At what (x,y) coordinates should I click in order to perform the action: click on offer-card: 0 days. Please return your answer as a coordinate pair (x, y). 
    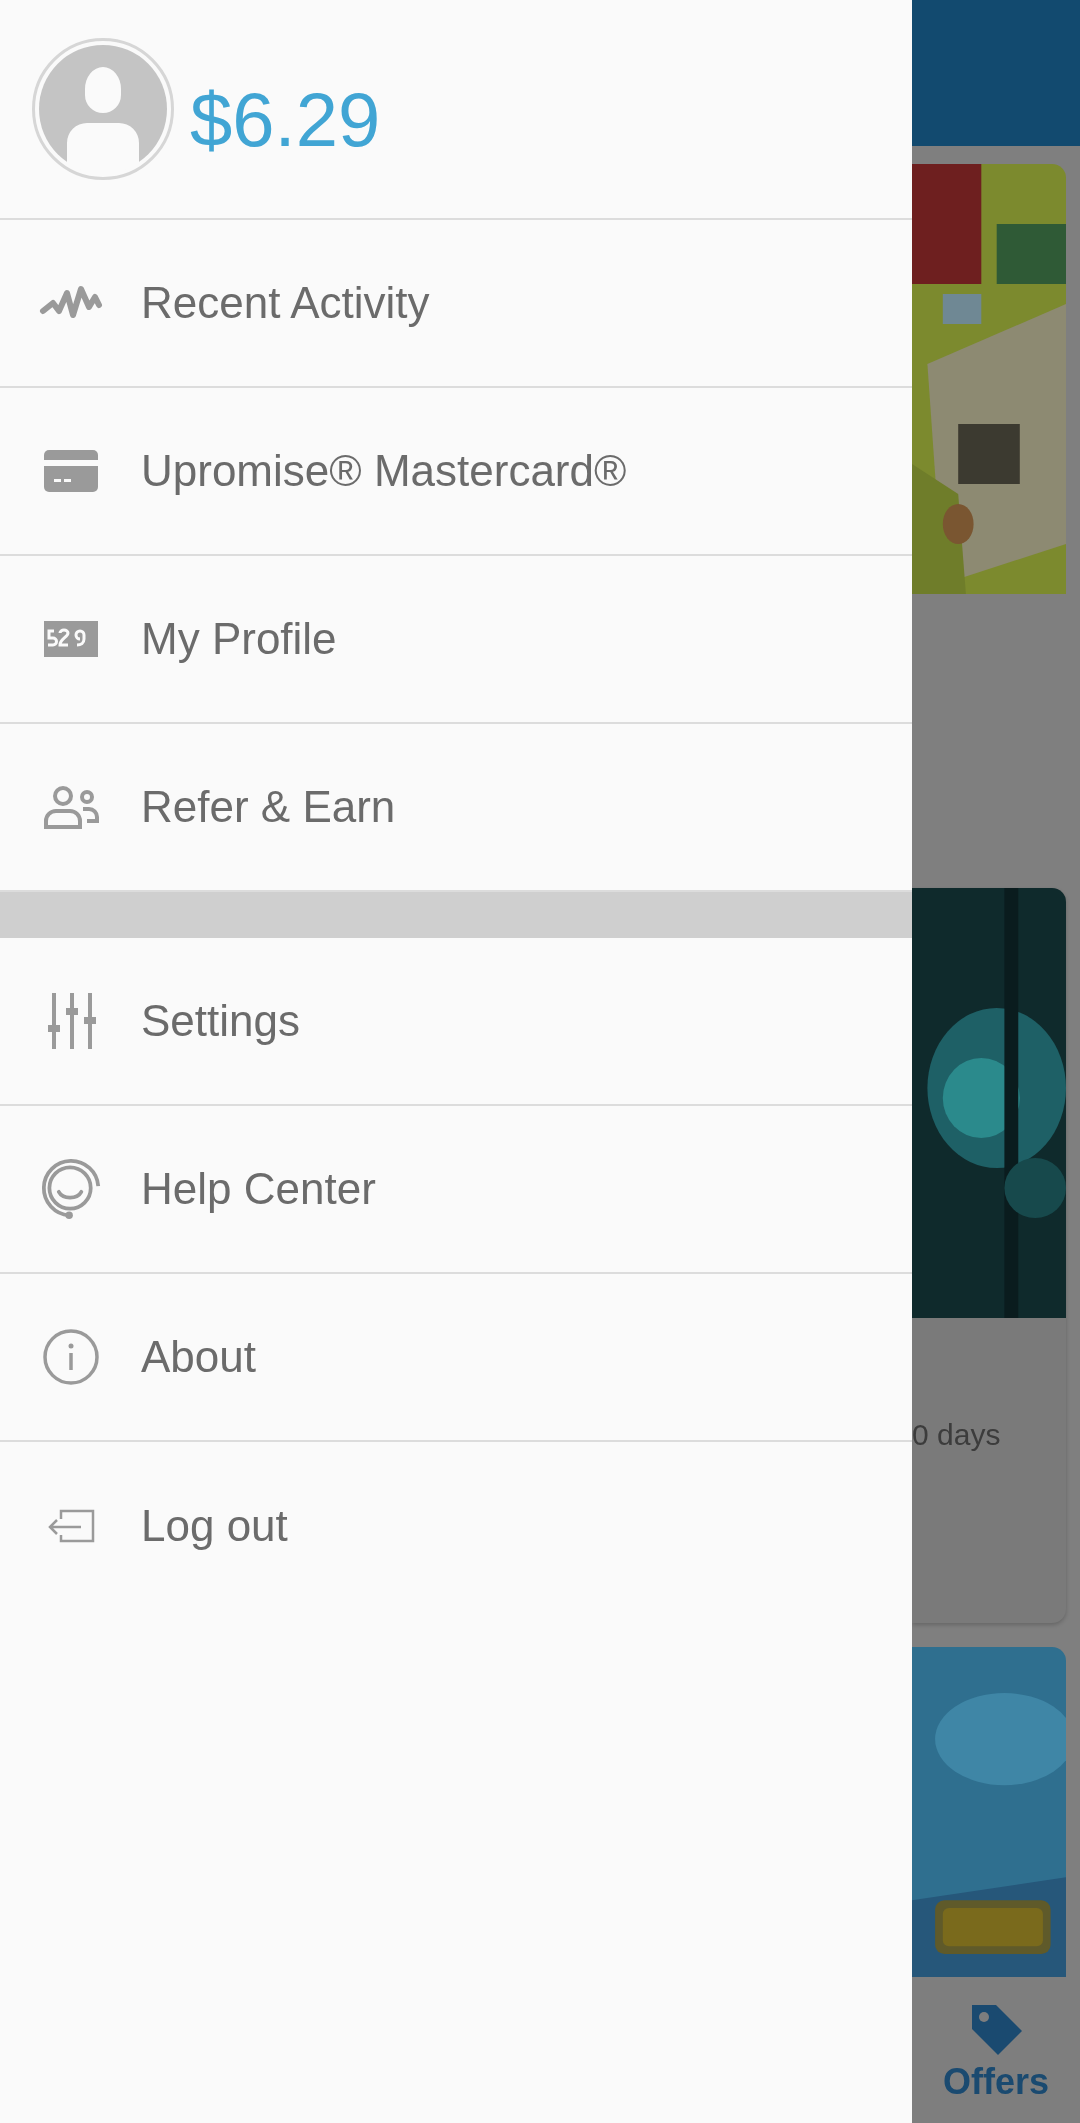
    Looking at the image, I should click on (989, 1255).